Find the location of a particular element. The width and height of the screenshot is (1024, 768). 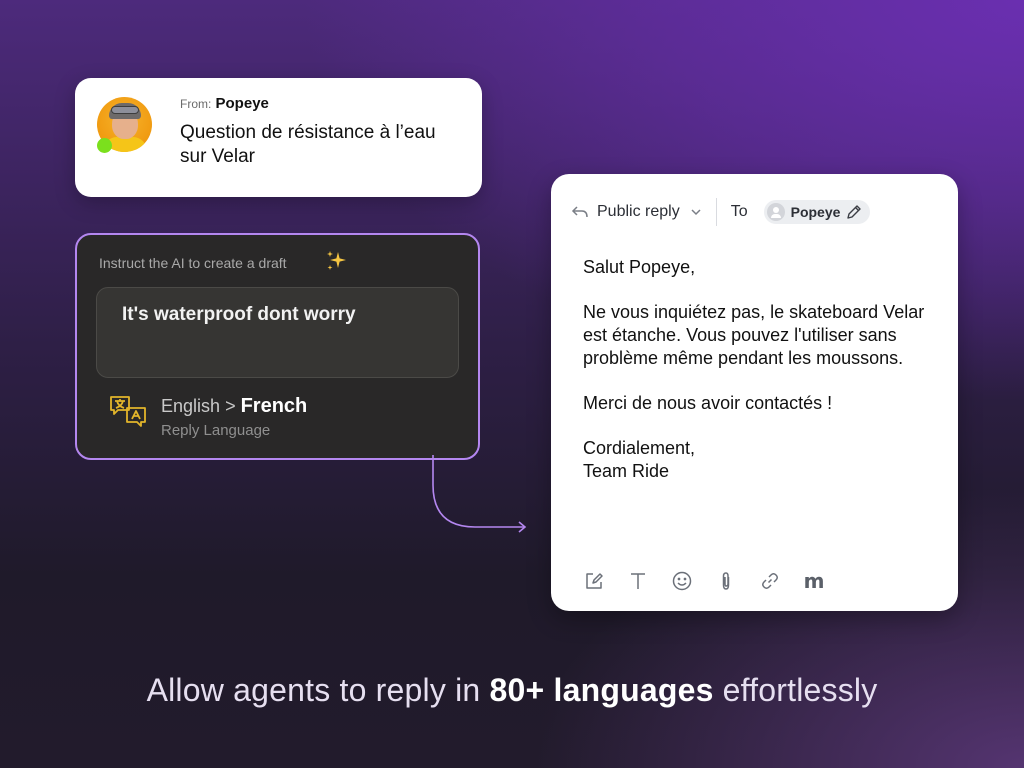

attachment-icon is located at coordinates (726, 581).